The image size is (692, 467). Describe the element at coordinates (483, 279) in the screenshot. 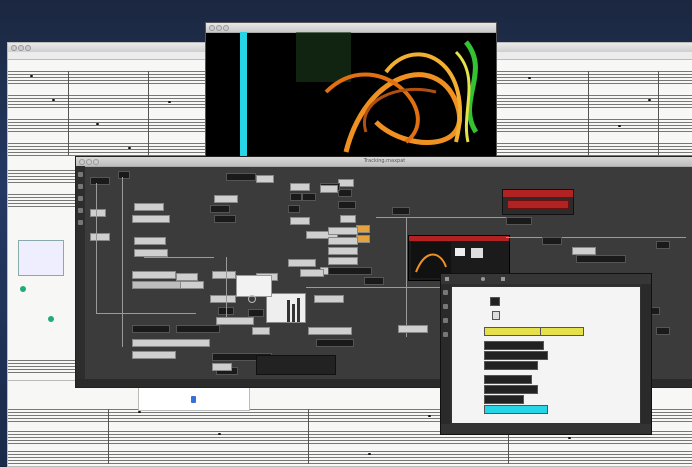

I see `gear-icon` at that location.